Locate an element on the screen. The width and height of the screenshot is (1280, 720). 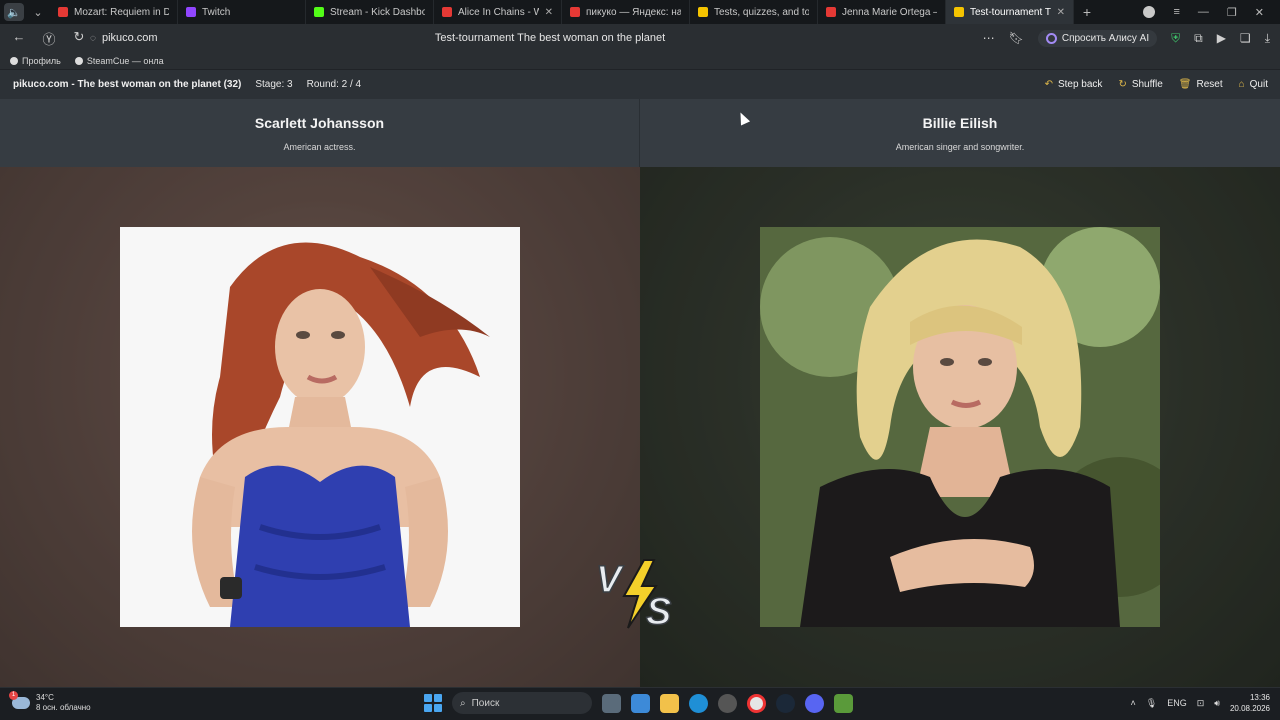
url-field: ◌ pikuco.com is located at coordinates (240, 38).